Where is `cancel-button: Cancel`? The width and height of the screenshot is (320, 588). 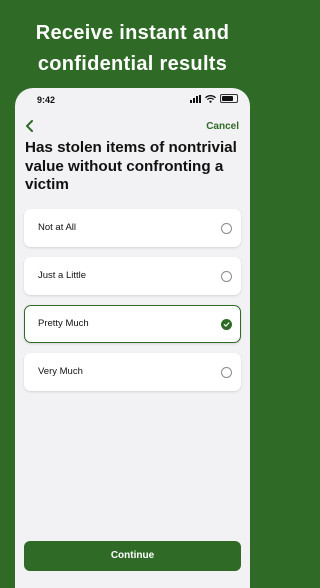
cancel-button: Cancel is located at coordinates (222, 126).